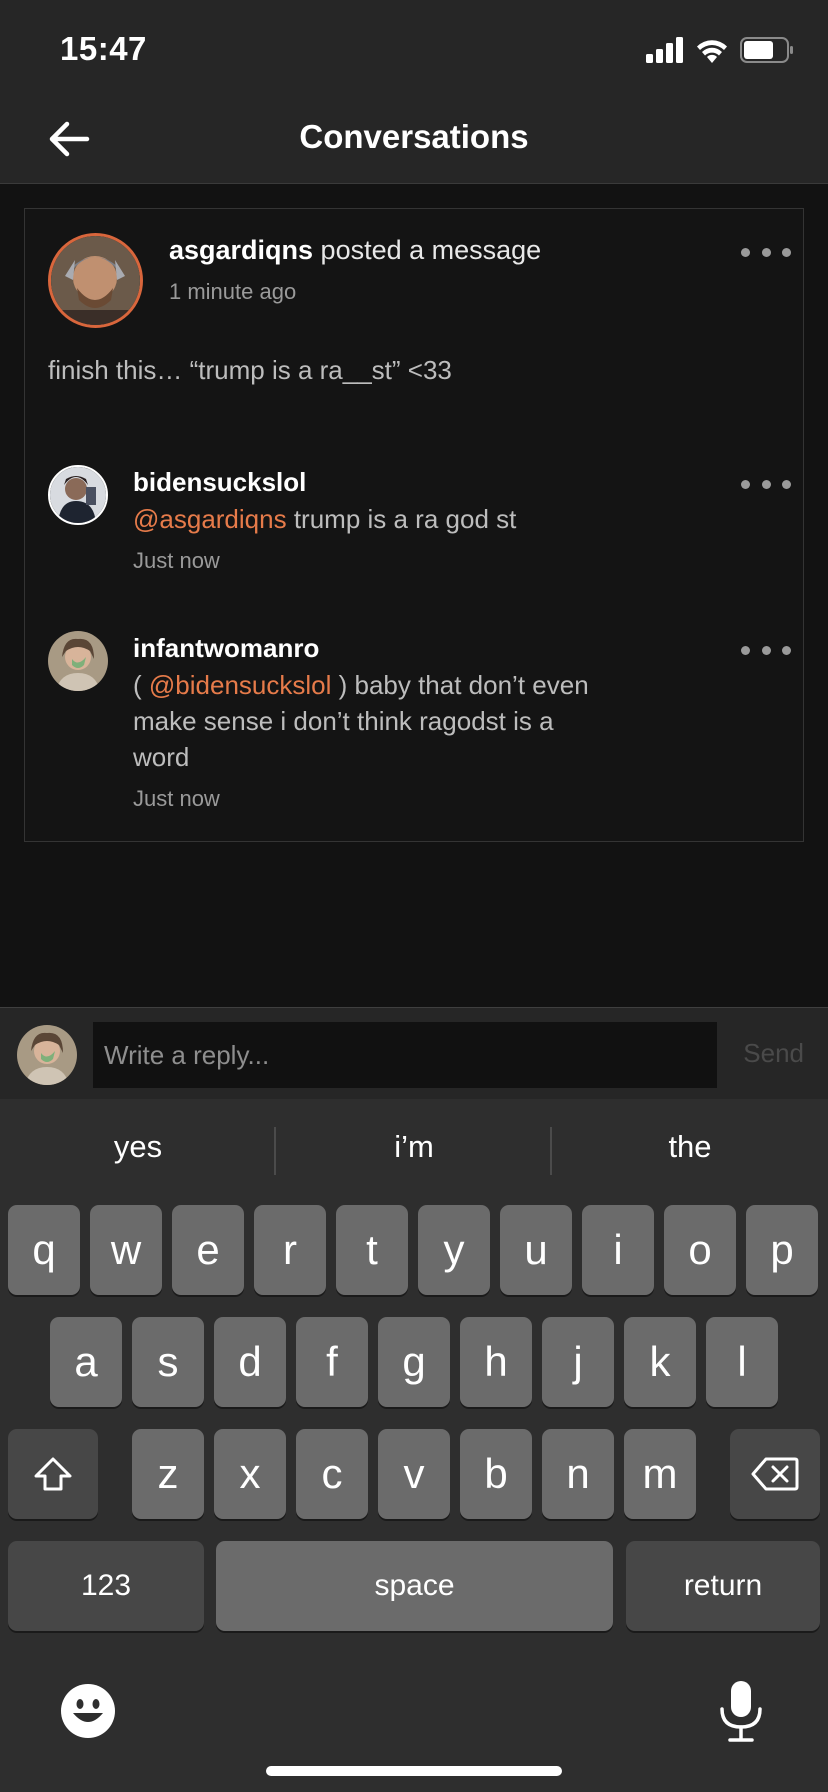 The height and width of the screenshot is (1792, 828). I want to click on microphone-icon, so click(741, 1711).